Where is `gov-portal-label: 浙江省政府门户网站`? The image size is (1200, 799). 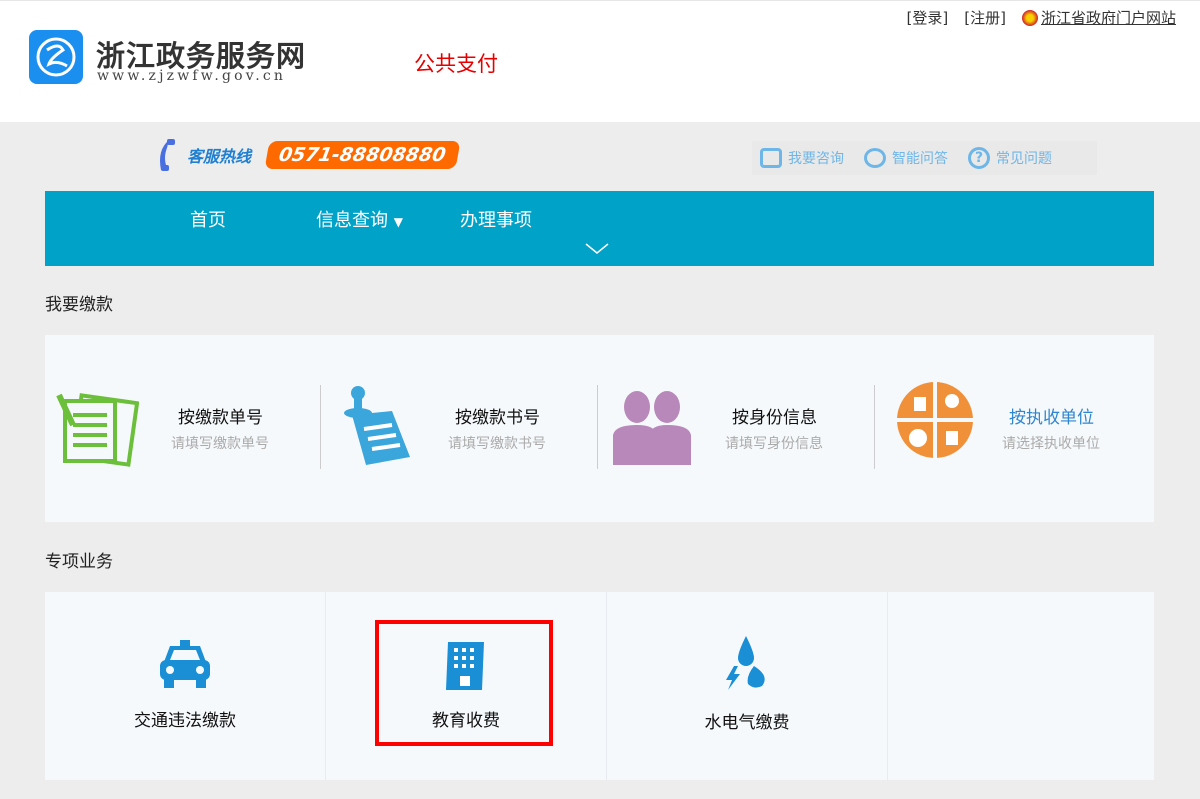 gov-portal-label: 浙江省政府门户网站 is located at coordinates (1108, 18).